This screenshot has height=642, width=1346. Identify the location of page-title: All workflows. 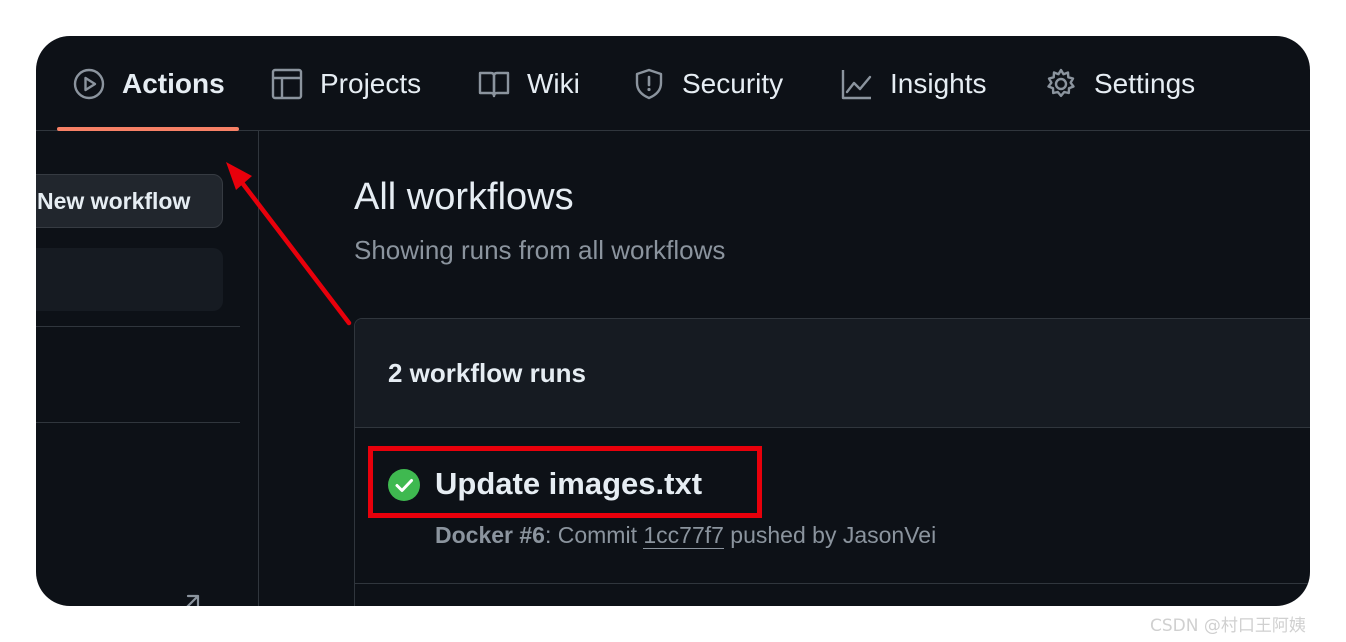
(464, 197).